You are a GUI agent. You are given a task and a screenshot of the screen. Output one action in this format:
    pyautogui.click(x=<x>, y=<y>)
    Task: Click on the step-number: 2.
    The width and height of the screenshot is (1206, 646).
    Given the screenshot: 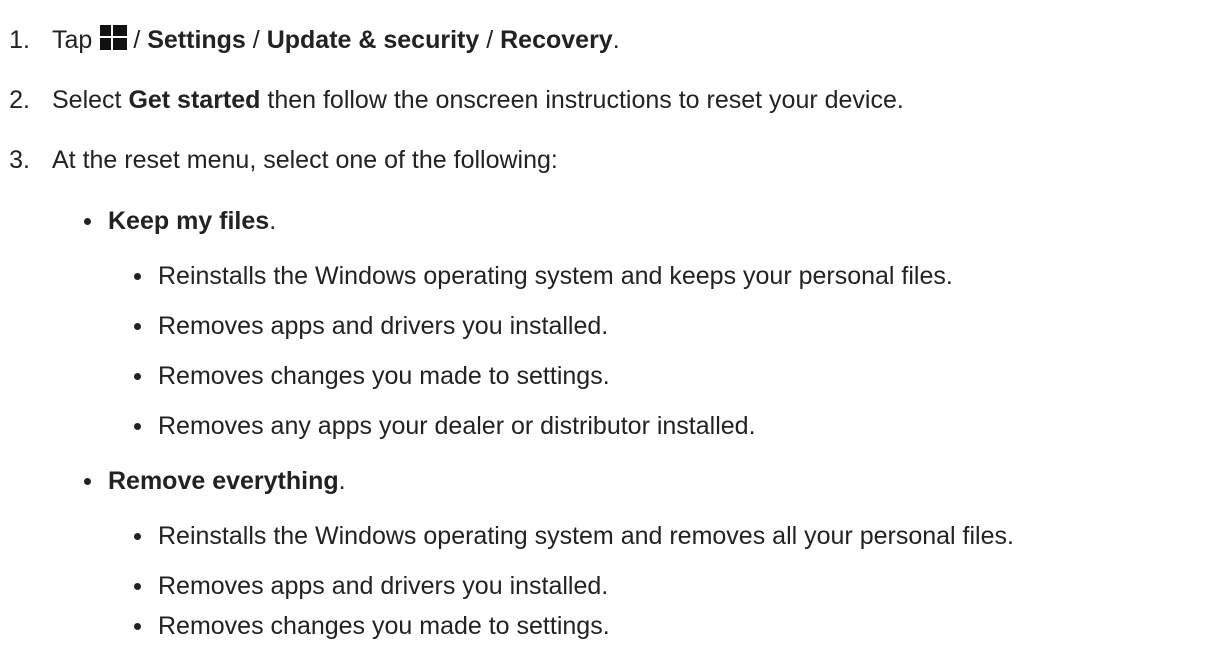 What is the action you would take?
    pyautogui.click(x=19, y=99)
    